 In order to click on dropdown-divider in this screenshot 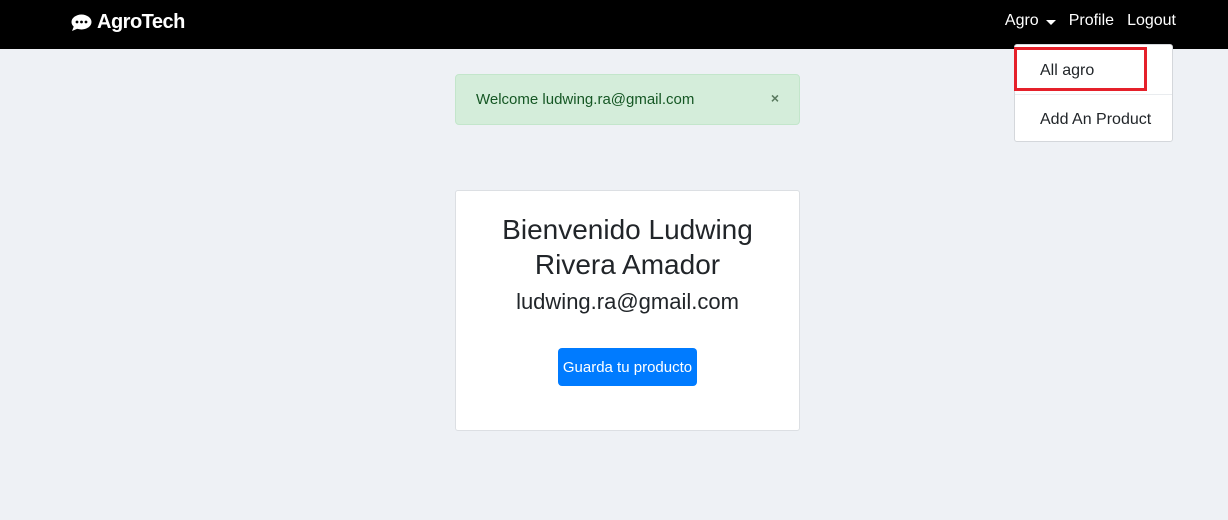, I will do `click(1093, 94)`.